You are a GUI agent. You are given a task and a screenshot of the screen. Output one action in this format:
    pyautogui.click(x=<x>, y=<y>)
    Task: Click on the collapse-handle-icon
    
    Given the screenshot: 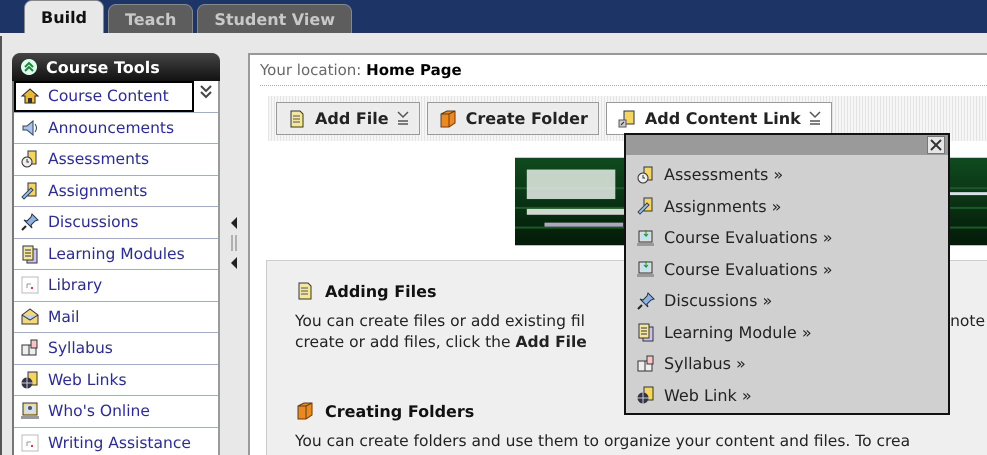 What is the action you would take?
    pyautogui.click(x=234, y=243)
    